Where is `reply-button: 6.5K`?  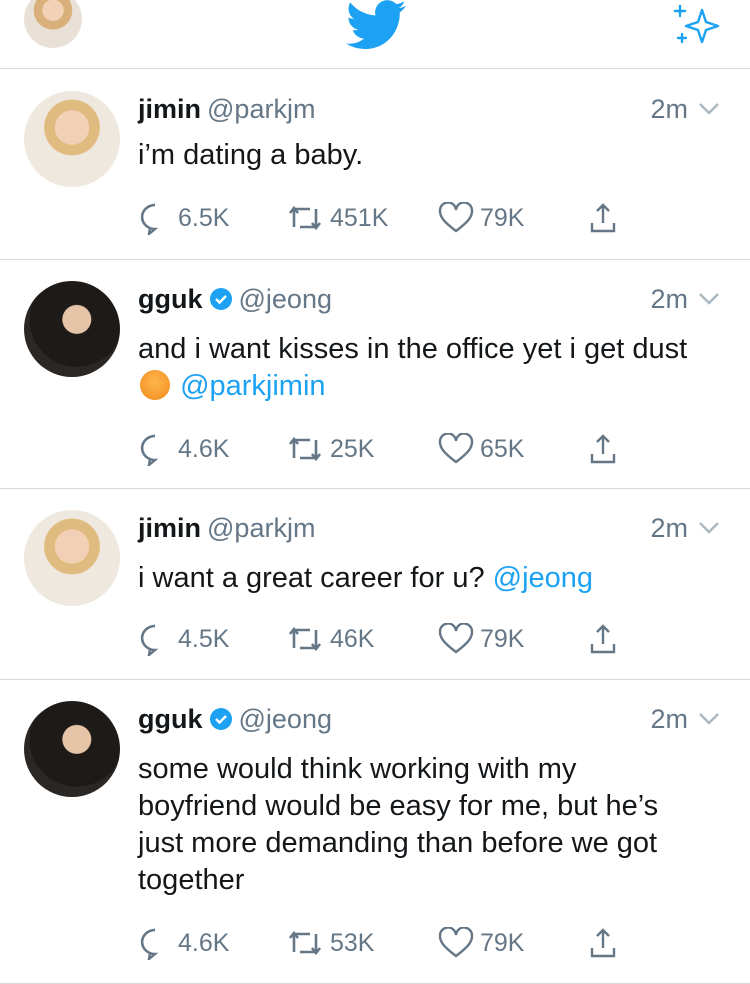 reply-button: 6.5K is located at coordinates (183, 218).